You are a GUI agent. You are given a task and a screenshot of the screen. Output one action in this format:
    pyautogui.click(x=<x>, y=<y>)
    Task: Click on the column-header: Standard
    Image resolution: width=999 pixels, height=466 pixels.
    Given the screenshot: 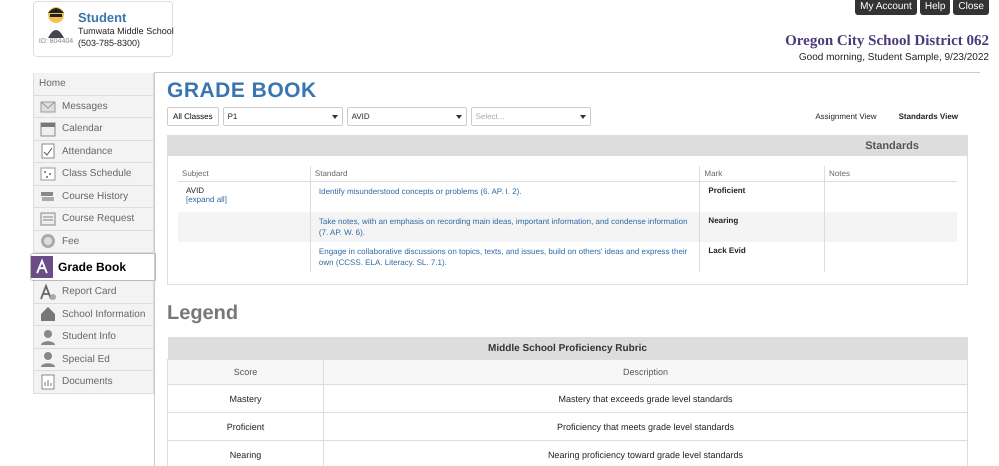 What is the action you would take?
    pyautogui.click(x=505, y=174)
    